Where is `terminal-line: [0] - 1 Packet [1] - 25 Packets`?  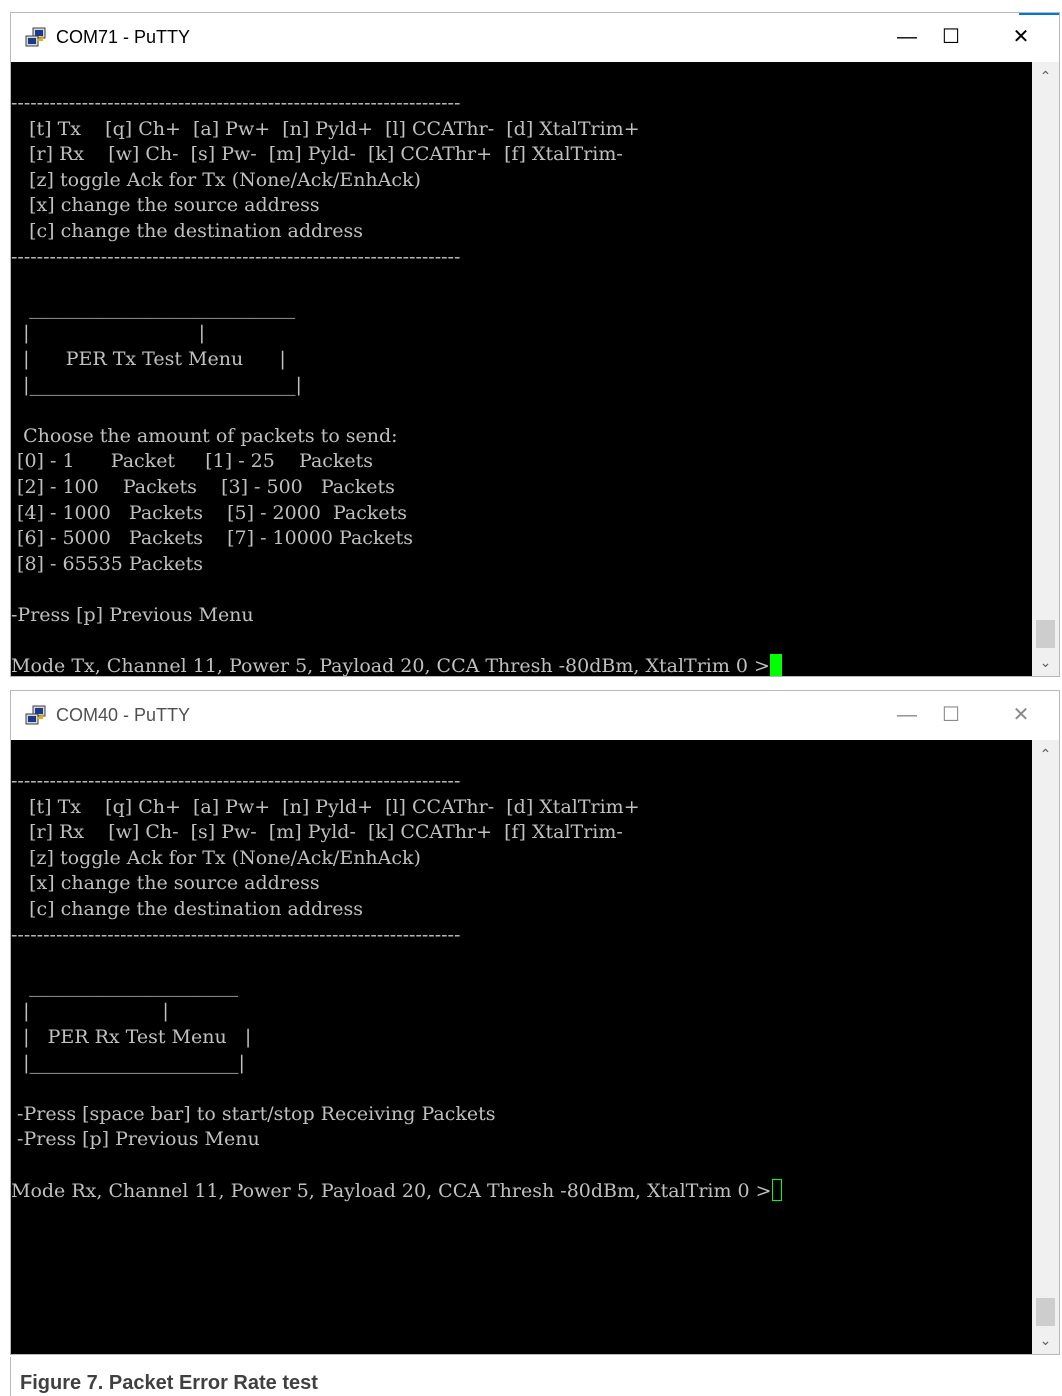
terminal-line: [0] - 1 Packet [1] - 25 Packets is located at coordinates (192, 461).